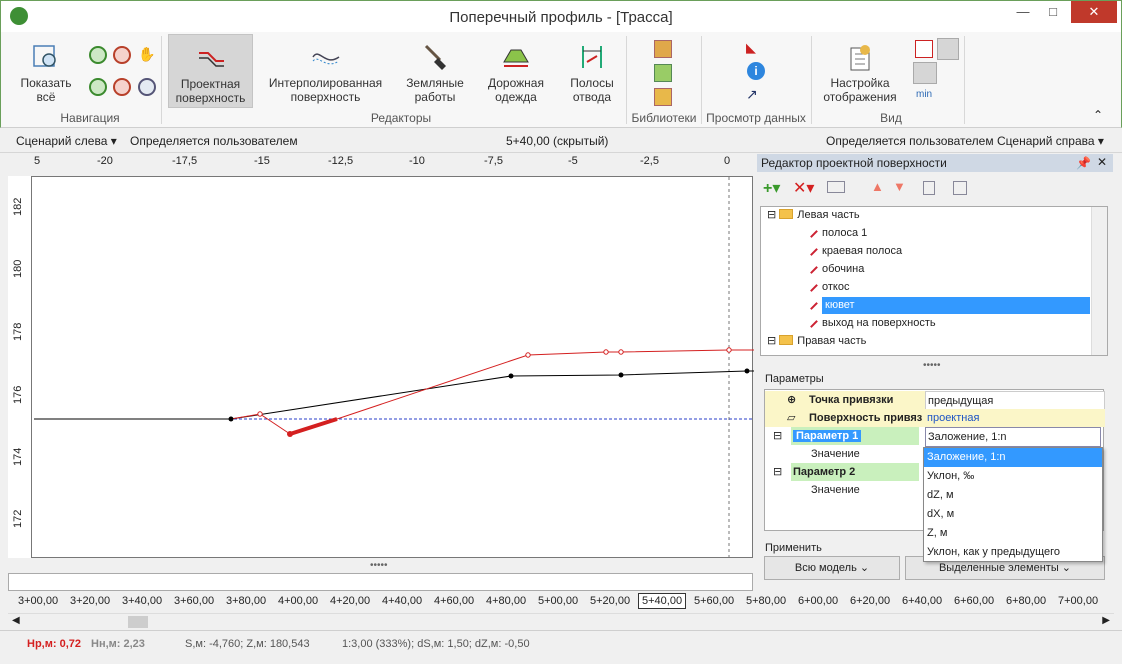  I want to click on close-panel-icon: ✕, so click(1102, 162).